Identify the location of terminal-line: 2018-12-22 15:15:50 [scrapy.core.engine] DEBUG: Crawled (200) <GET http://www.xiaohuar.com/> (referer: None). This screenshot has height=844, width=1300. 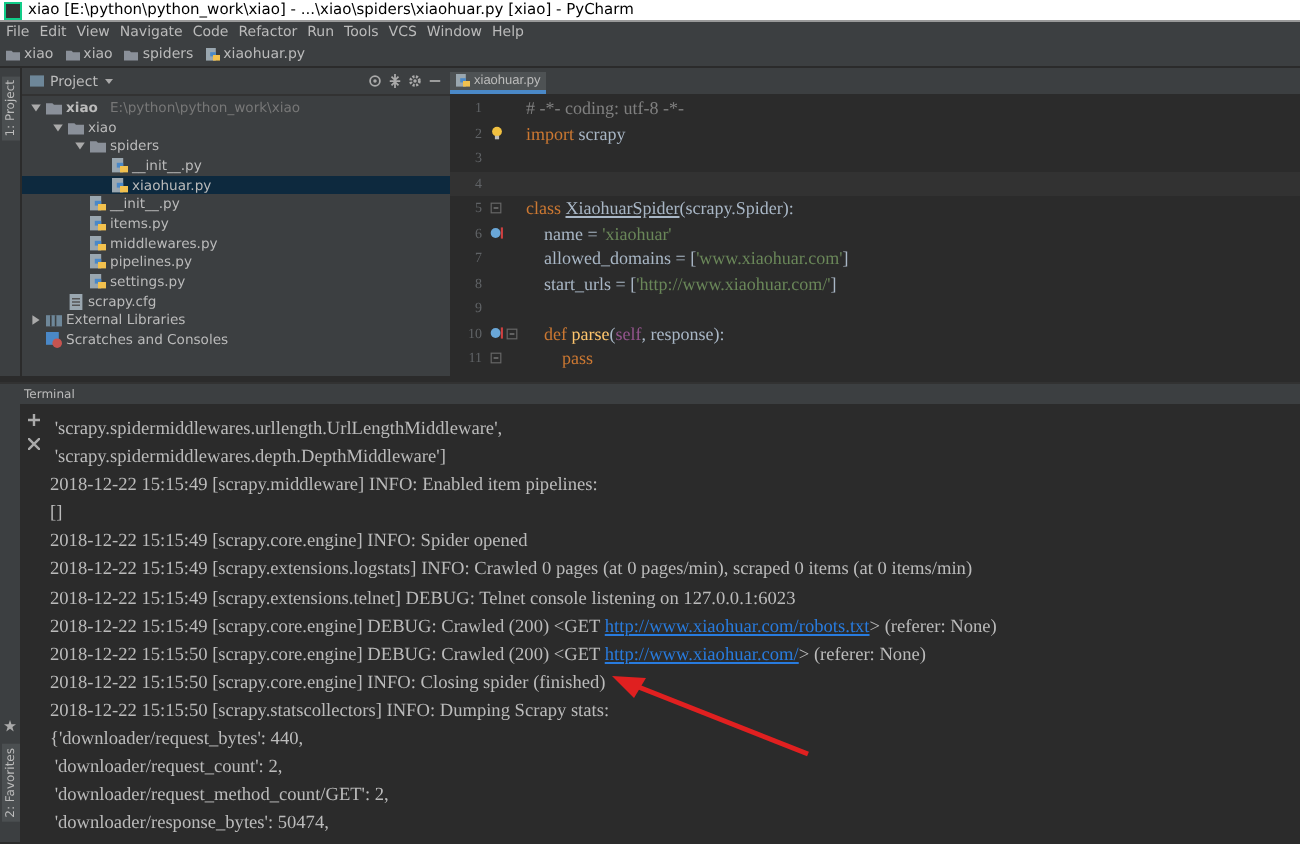
(489, 656).